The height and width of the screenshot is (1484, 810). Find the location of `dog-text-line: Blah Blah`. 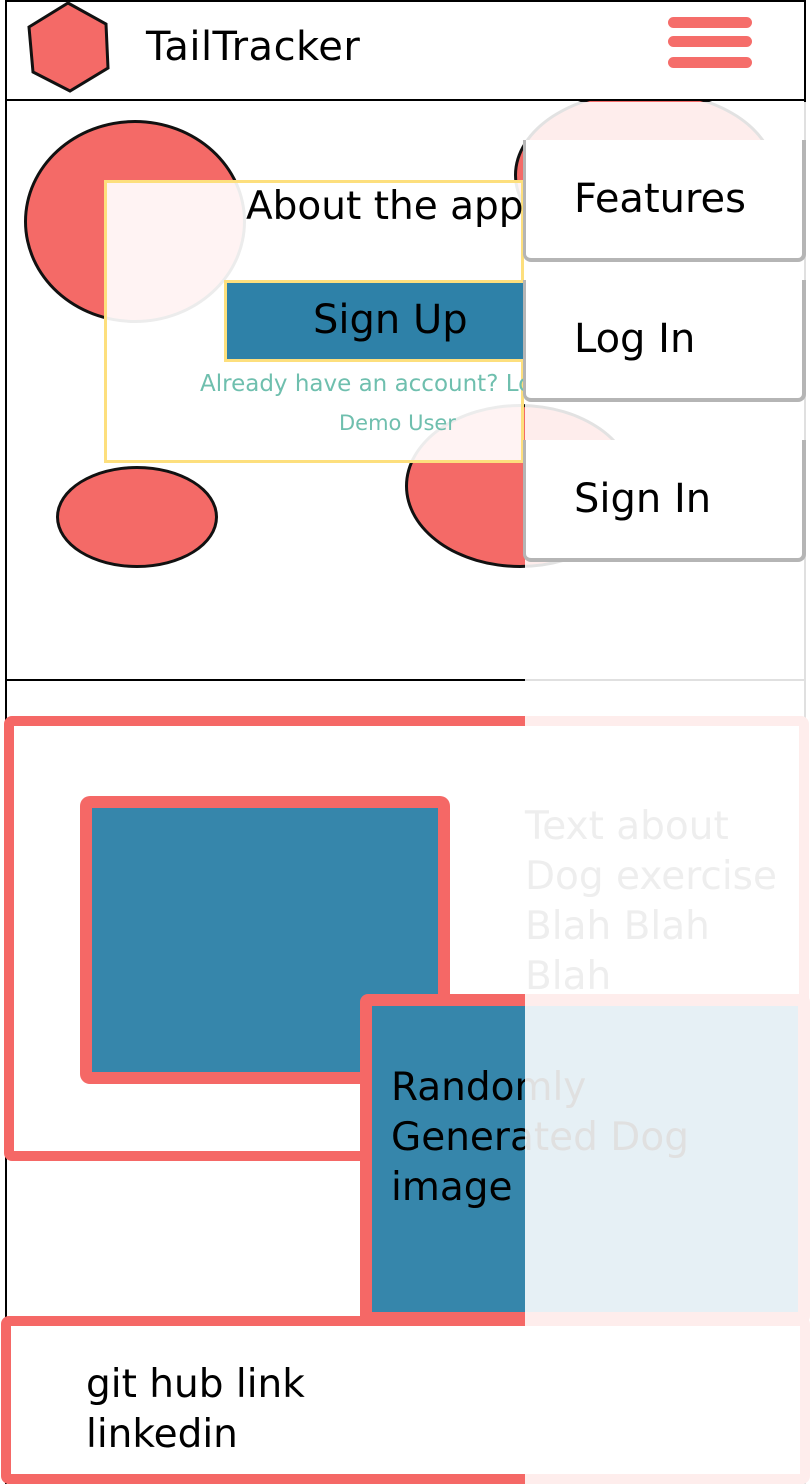

dog-text-line: Blah Blah is located at coordinates (617, 926).